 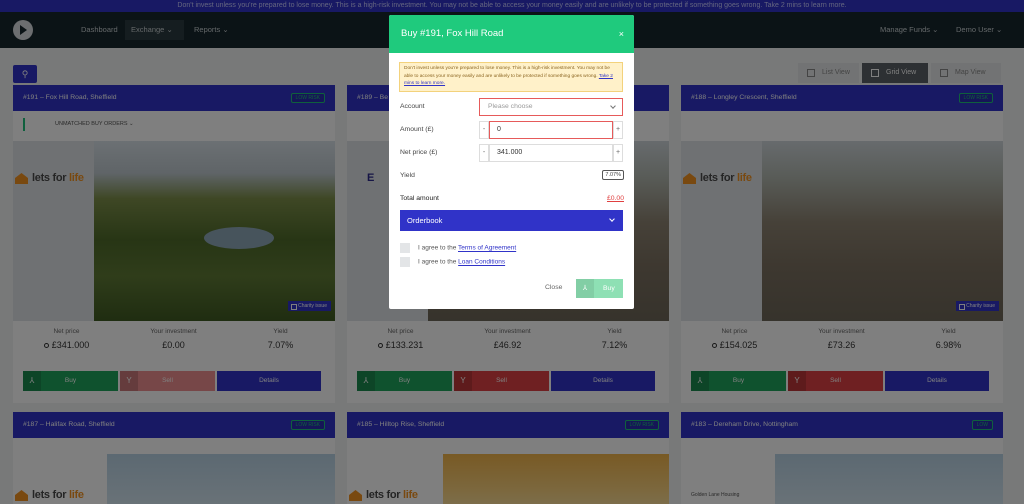 What do you see at coordinates (511, 34) in the screenshot?
I see `modal-header: Buy #191, Fox Hill Road ×` at bounding box center [511, 34].